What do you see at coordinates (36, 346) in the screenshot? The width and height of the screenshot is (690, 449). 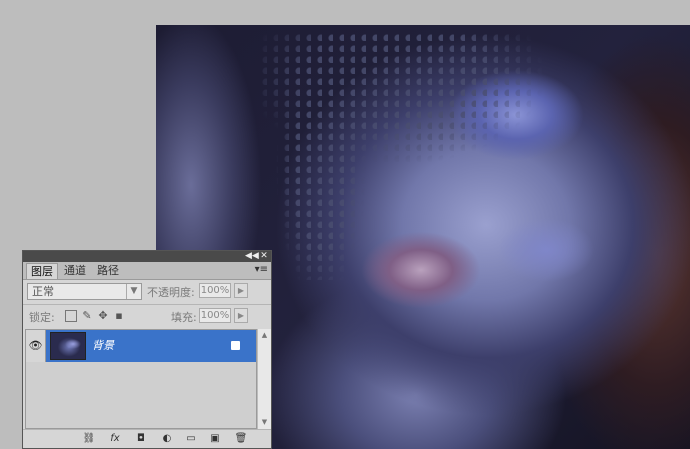 I see `visibility-eye-icon: 👁` at bounding box center [36, 346].